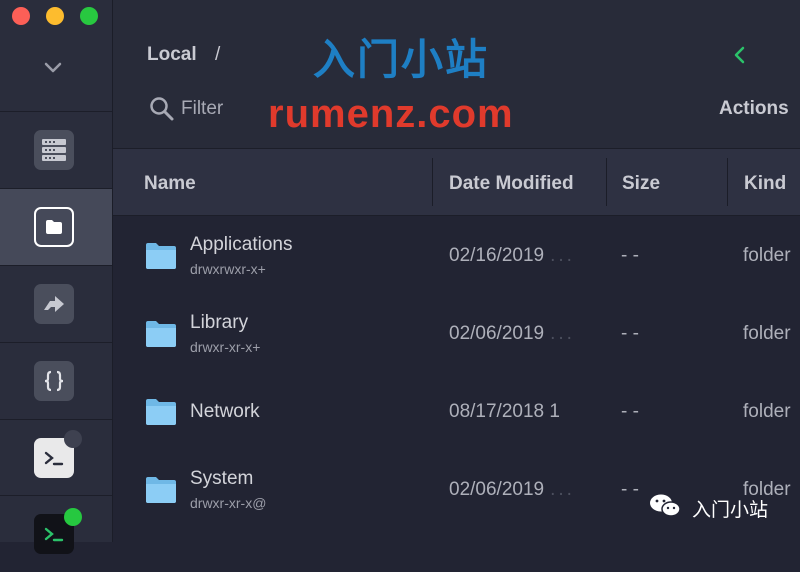 Image resolution: width=800 pixels, height=572 pixels. I want to click on sidebar-item-snippets, so click(56, 381).